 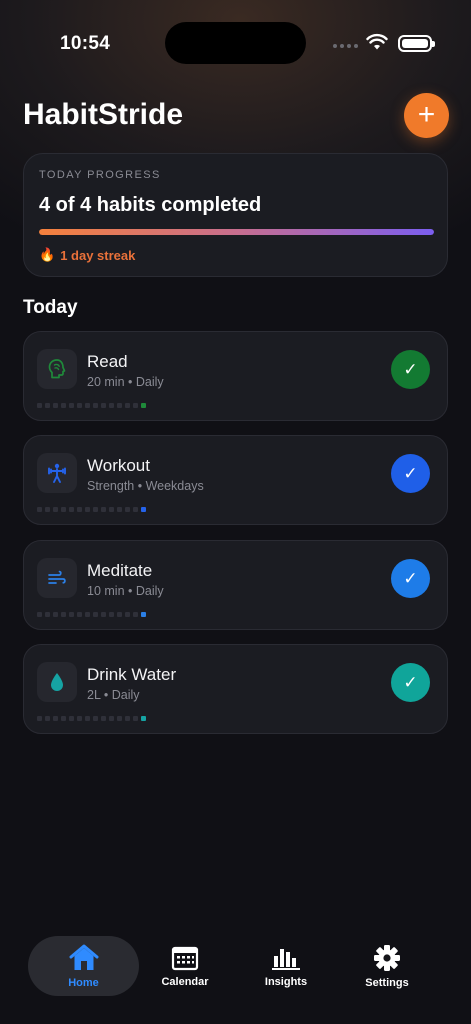 What do you see at coordinates (150, 205) in the screenshot?
I see `progress-summary: 4 of 4 habits completed` at bounding box center [150, 205].